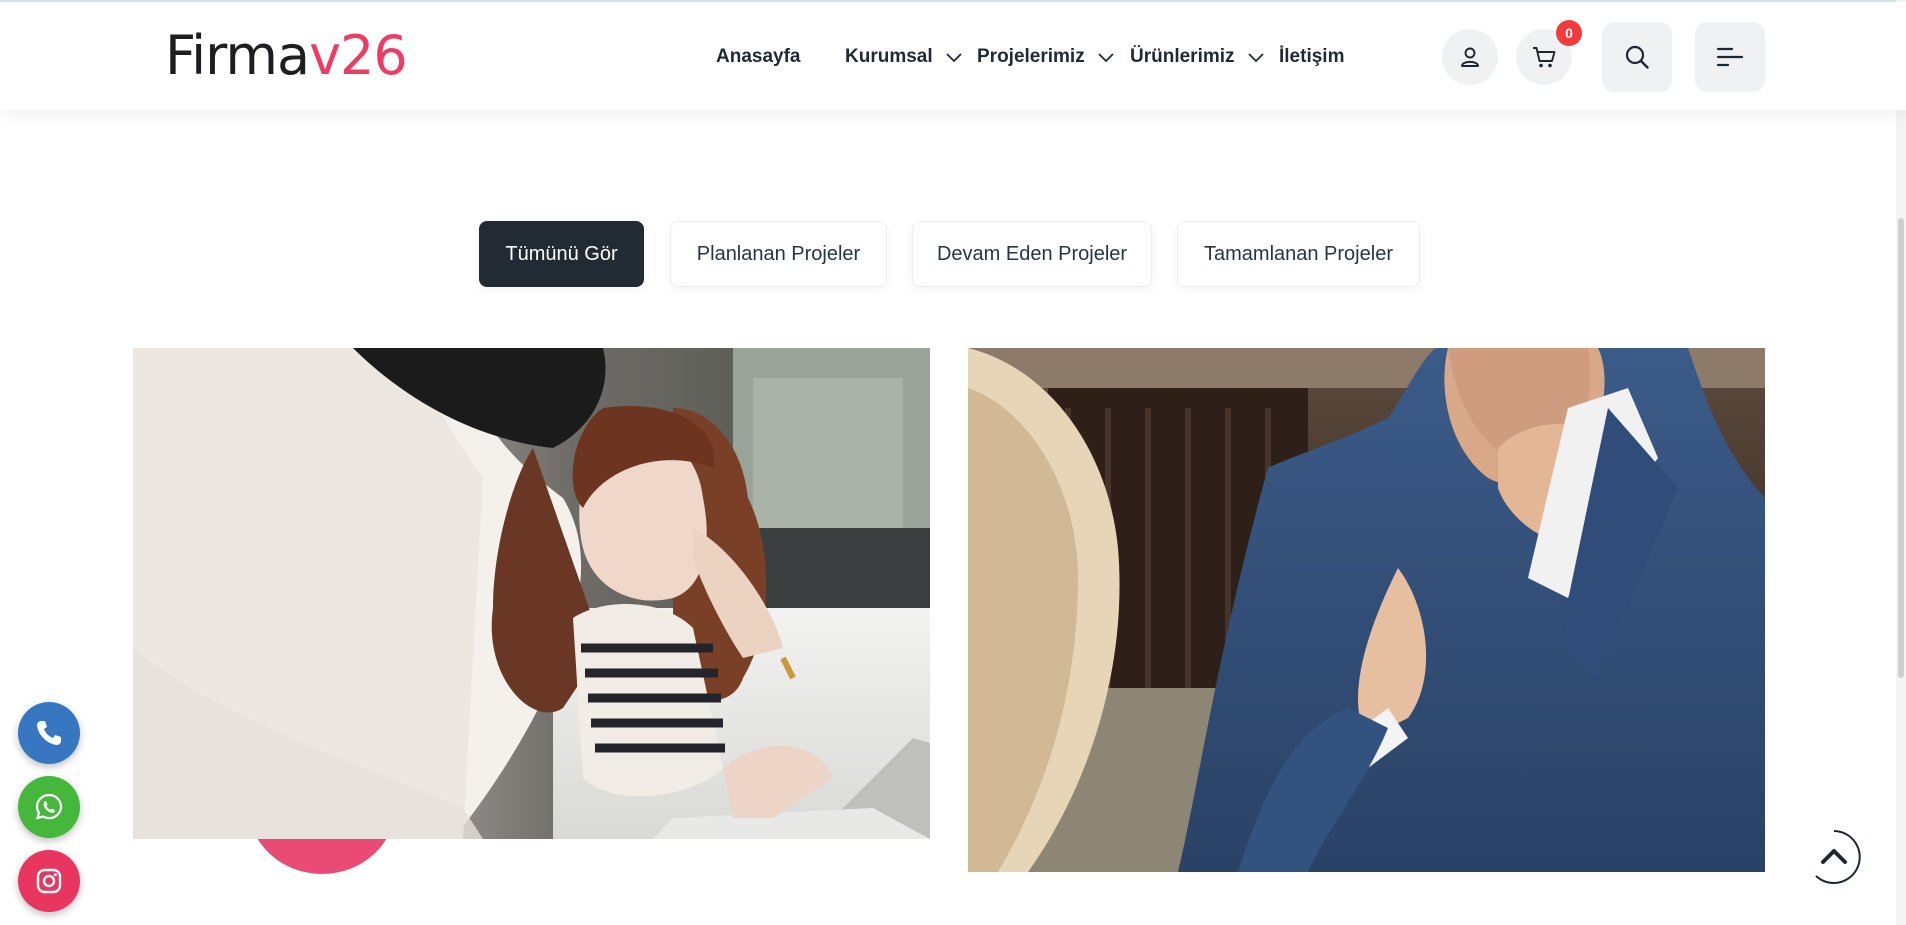 The height and width of the screenshot is (925, 1906). I want to click on instagram-icon, so click(49, 881).